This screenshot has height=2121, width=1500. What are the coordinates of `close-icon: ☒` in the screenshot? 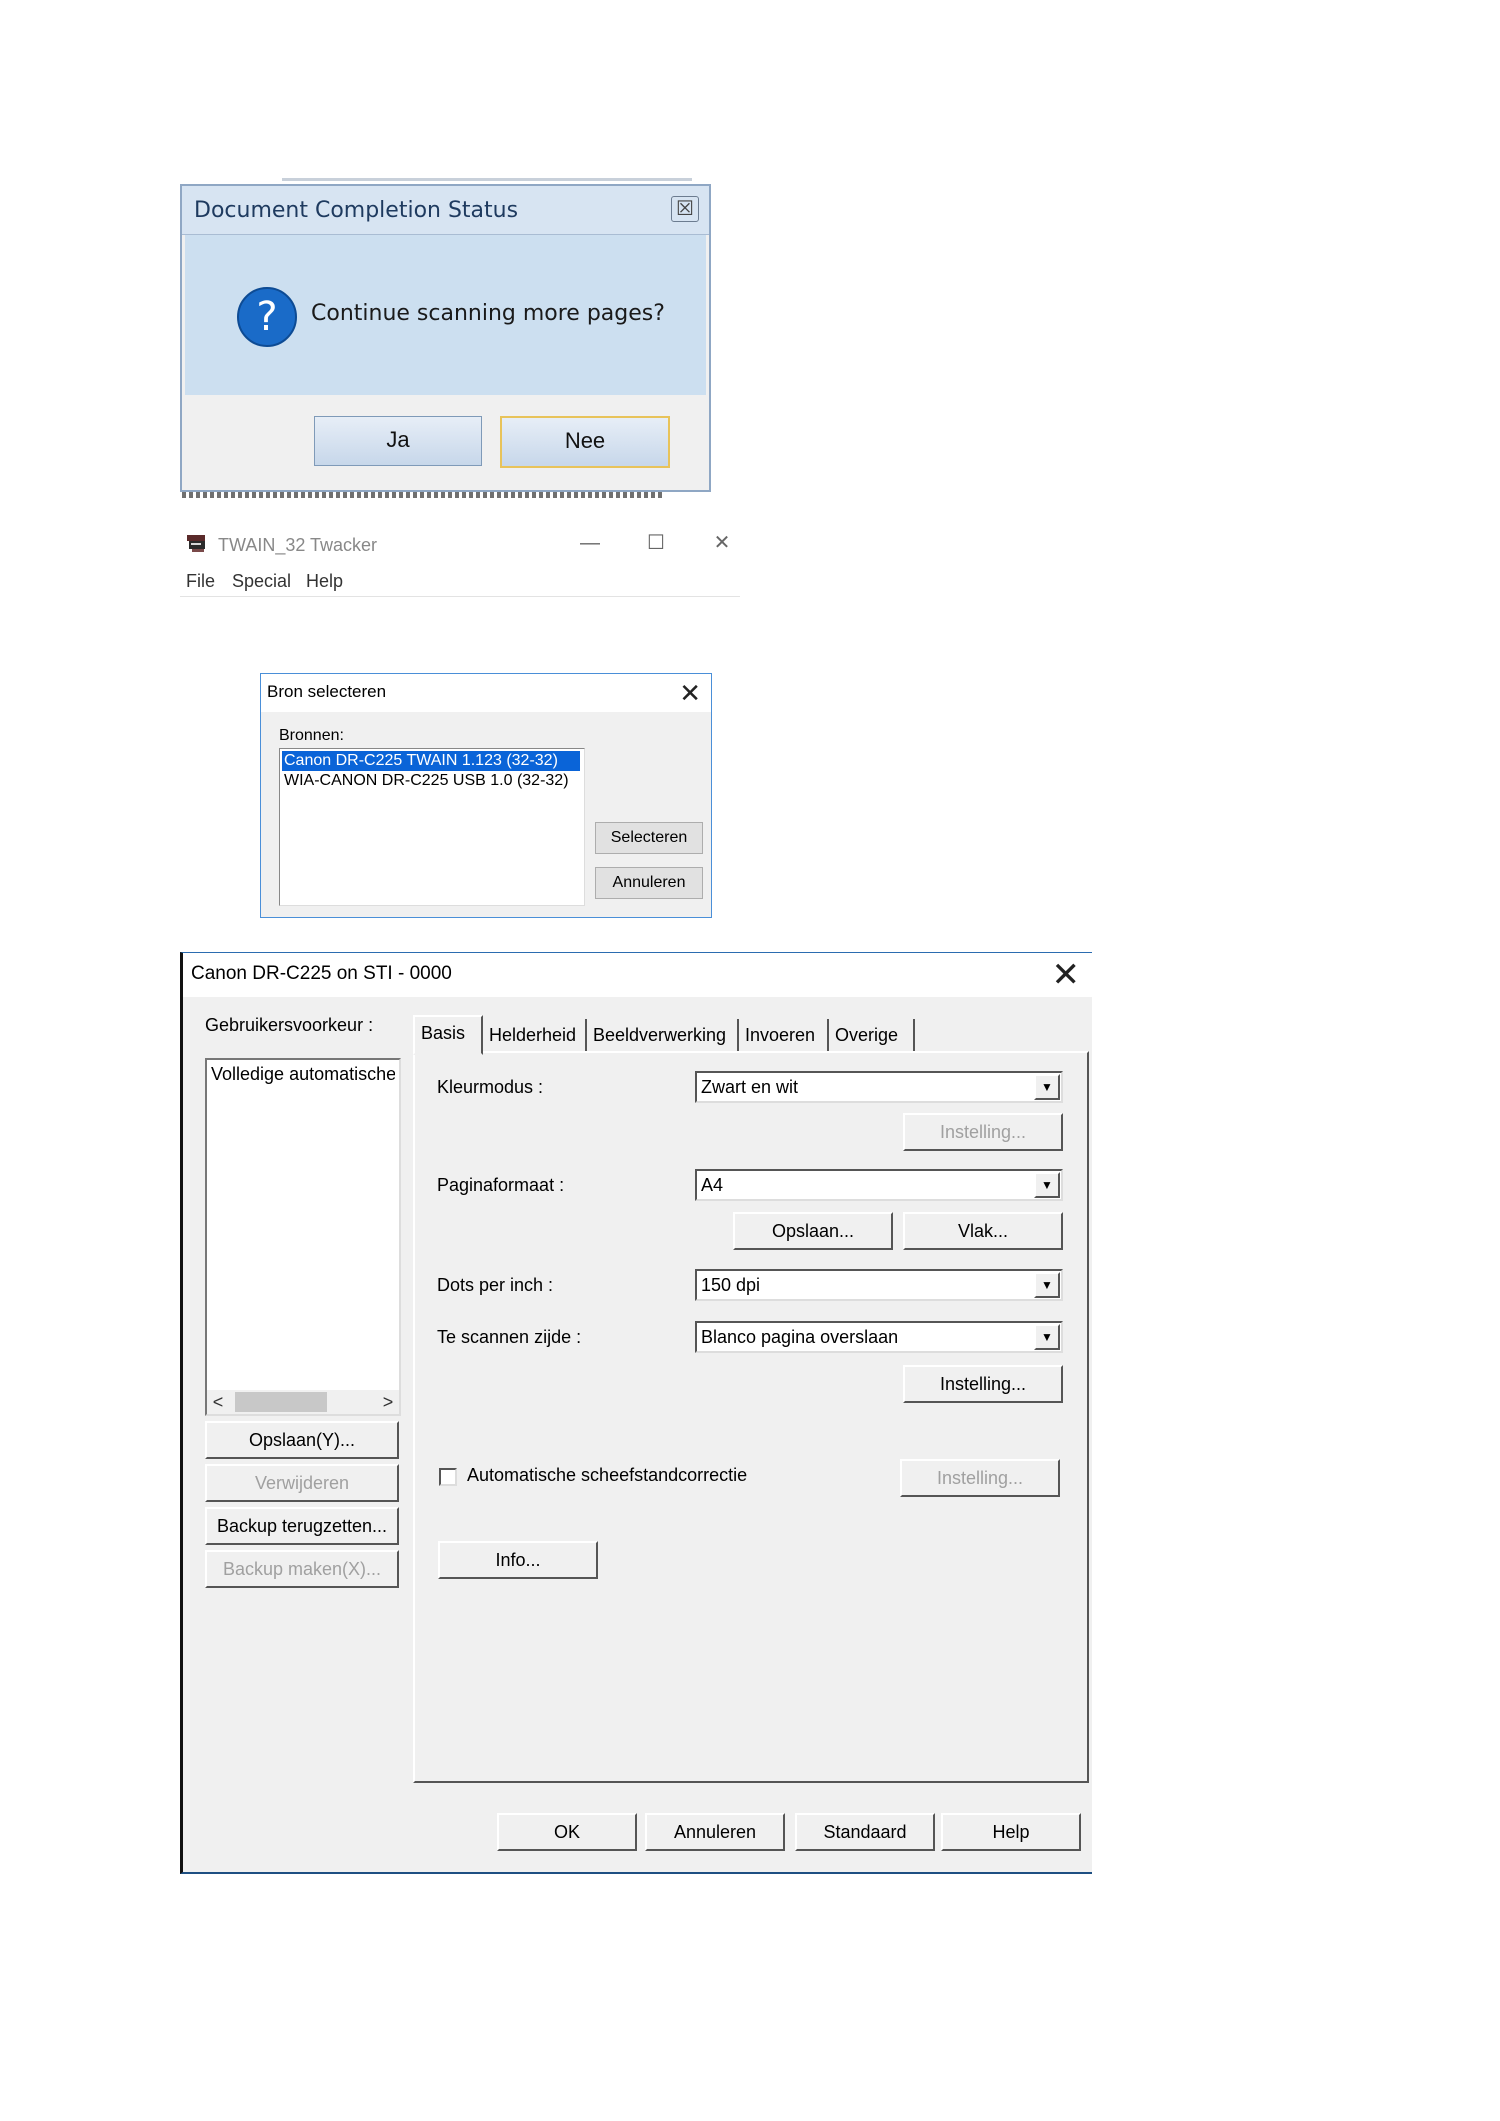 It's located at (685, 209).